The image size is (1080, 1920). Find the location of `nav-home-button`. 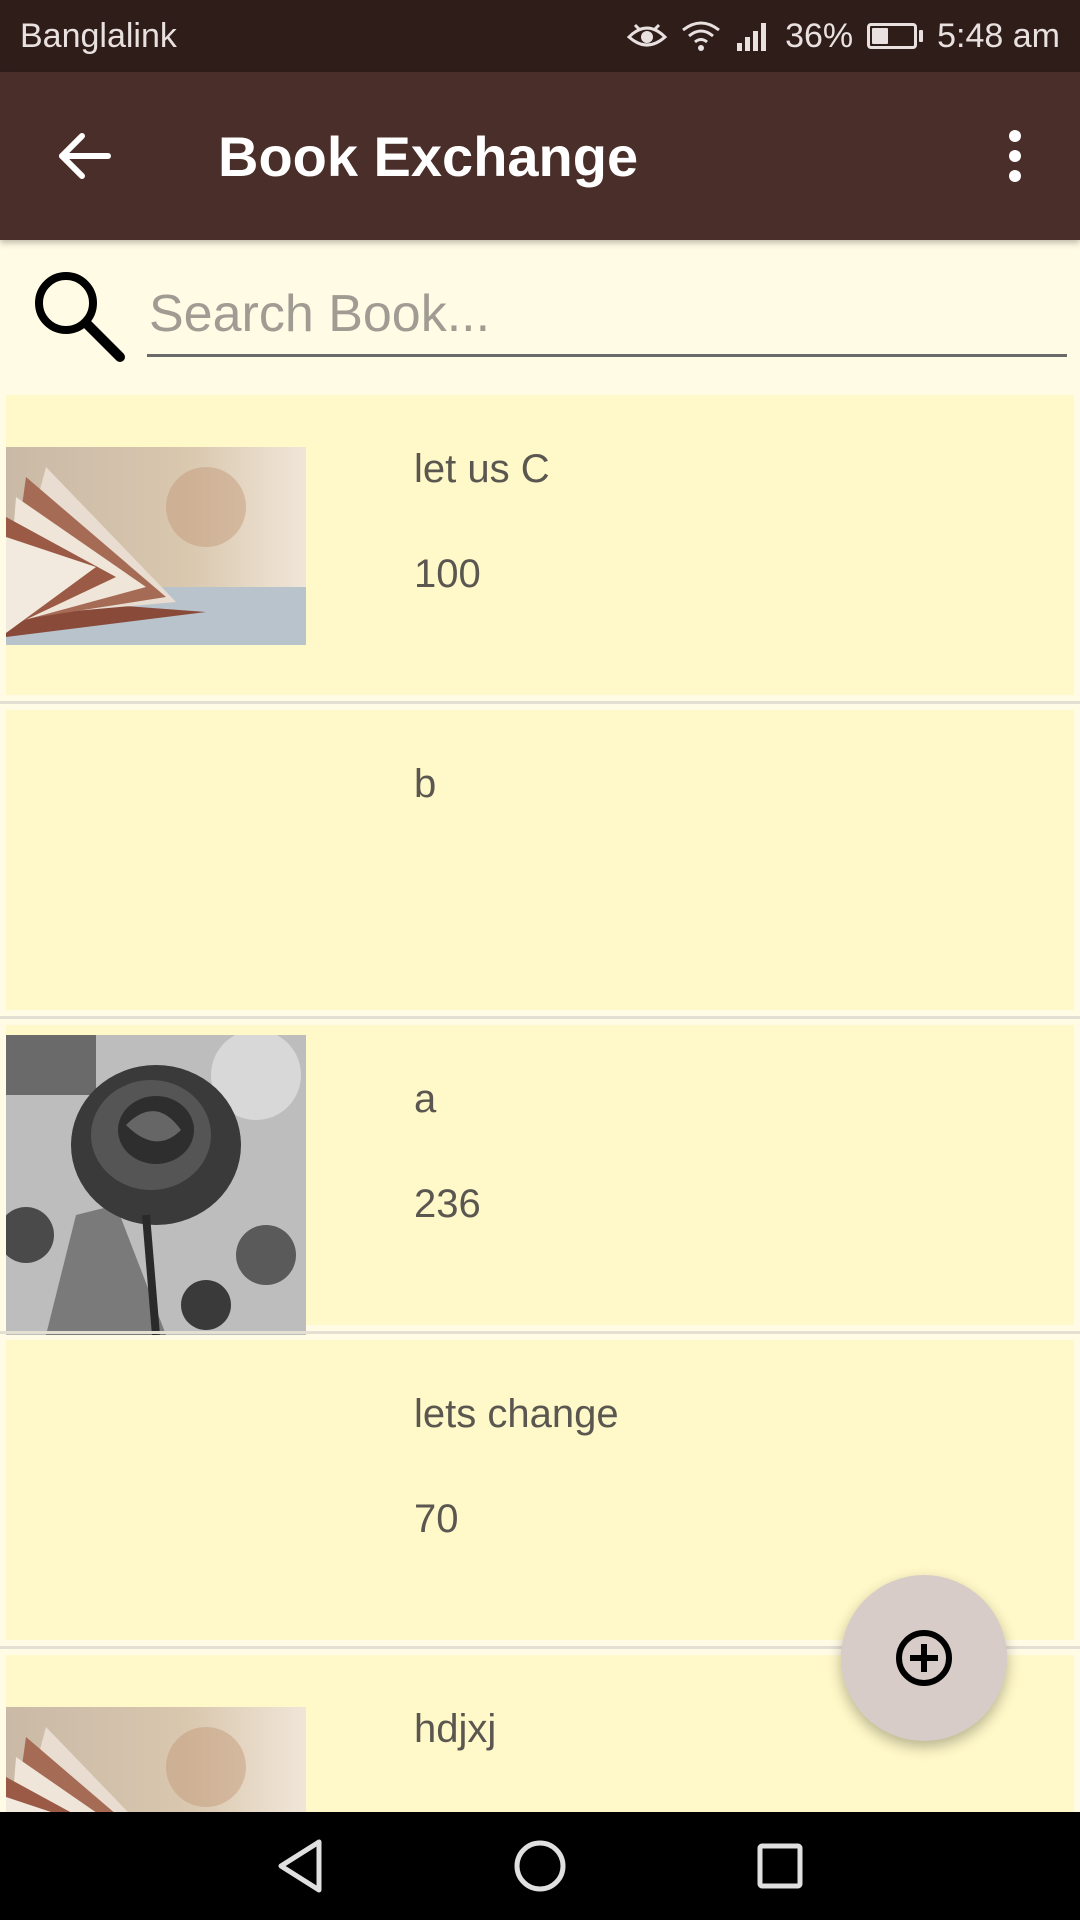

nav-home-button is located at coordinates (540, 1866).